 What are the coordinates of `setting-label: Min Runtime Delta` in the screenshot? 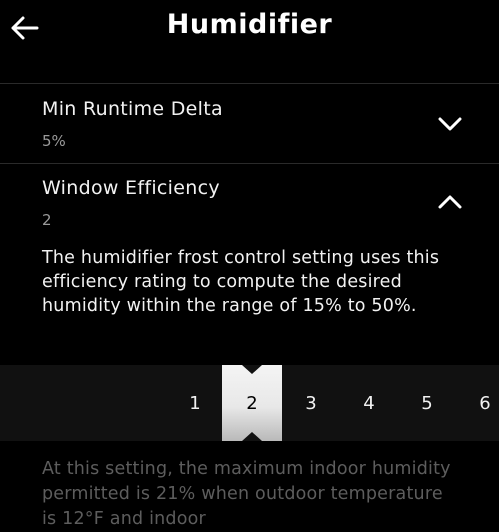 It's located at (132, 109).